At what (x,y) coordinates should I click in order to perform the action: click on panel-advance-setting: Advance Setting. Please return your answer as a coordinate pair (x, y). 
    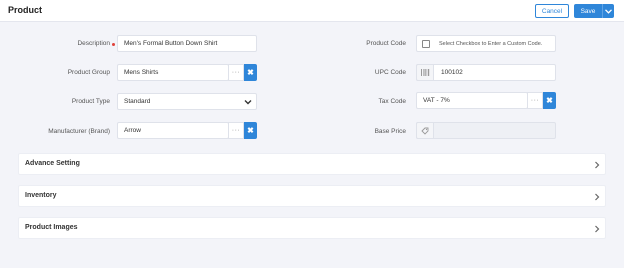
    Looking at the image, I should click on (312, 164).